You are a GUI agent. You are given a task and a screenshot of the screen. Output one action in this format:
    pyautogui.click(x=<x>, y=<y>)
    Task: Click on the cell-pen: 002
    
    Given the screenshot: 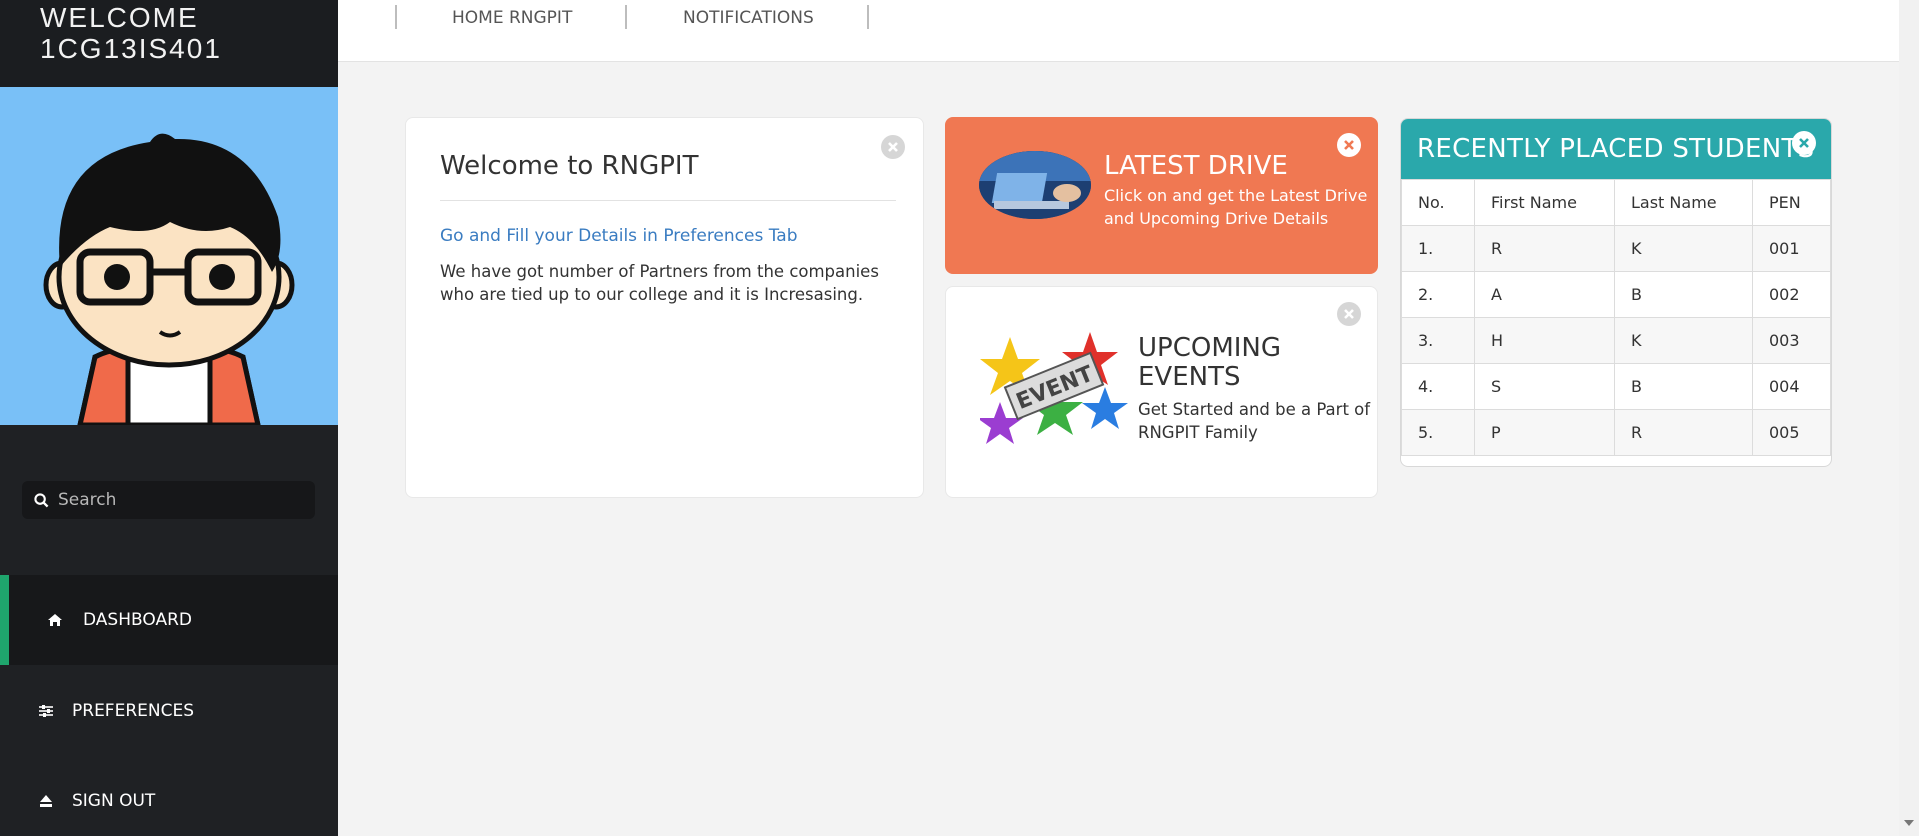 What is the action you would take?
    pyautogui.click(x=1791, y=294)
    